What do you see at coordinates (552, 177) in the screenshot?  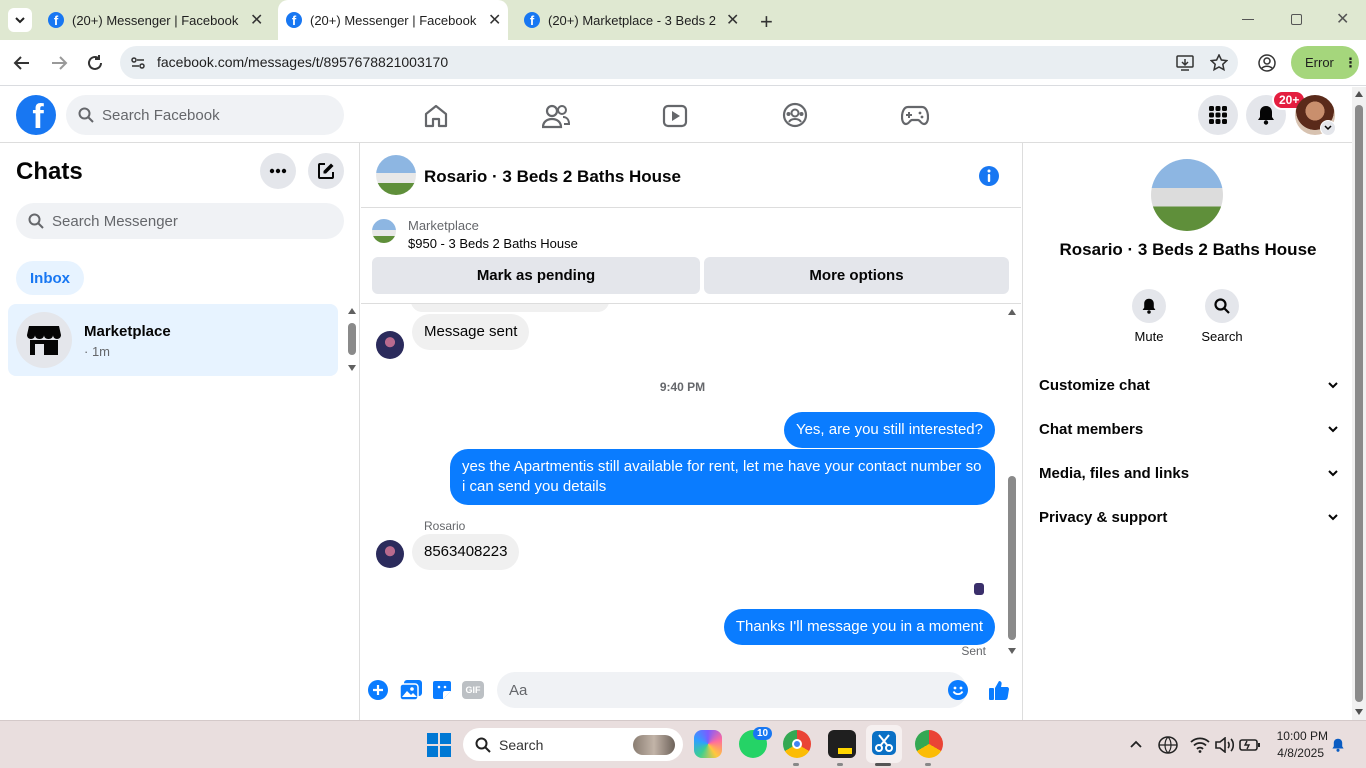 I see `conversation-title: Rosario · 3 Beds 2 Baths House` at bounding box center [552, 177].